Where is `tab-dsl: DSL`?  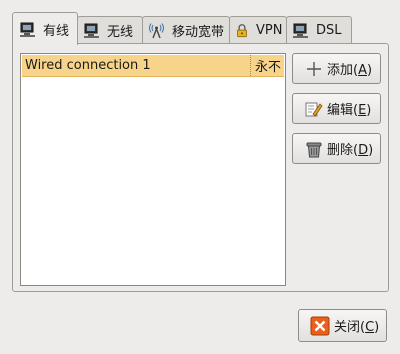 tab-dsl: DSL is located at coordinates (319, 30).